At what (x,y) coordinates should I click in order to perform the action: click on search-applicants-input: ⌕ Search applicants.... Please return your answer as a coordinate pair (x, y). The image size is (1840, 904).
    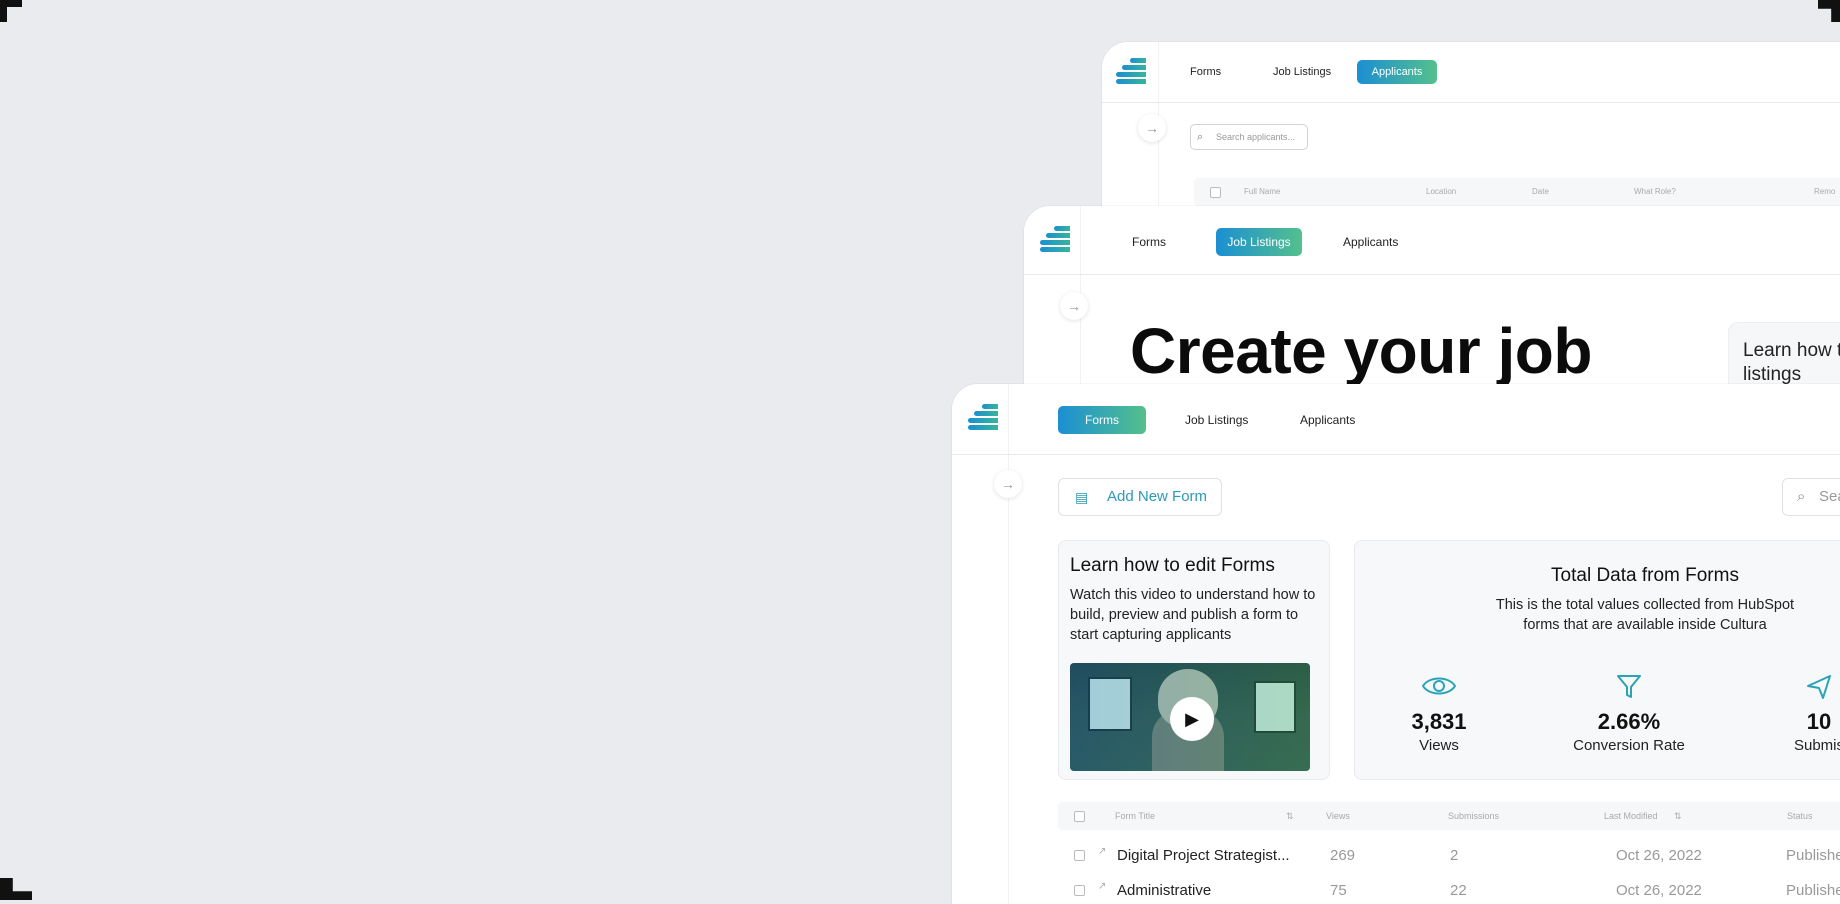
    Looking at the image, I should click on (1249, 137).